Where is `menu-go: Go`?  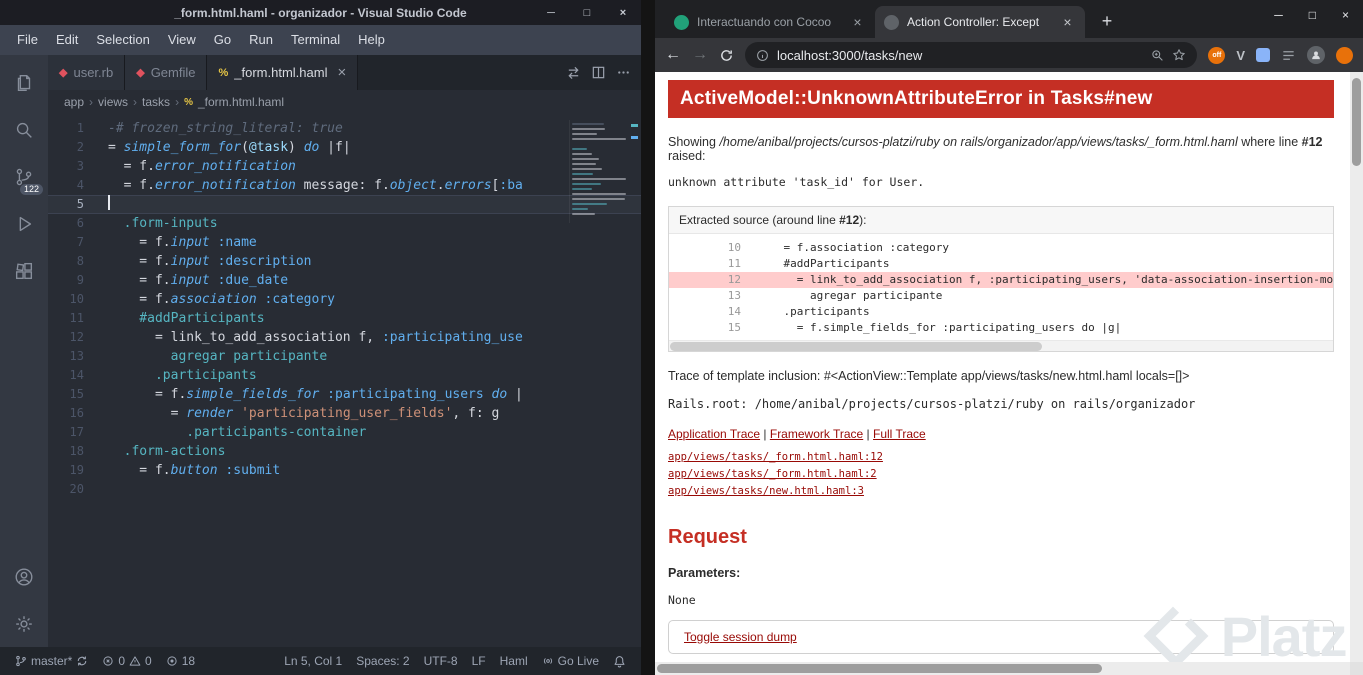
menu-go: Go is located at coordinates (222, 40).